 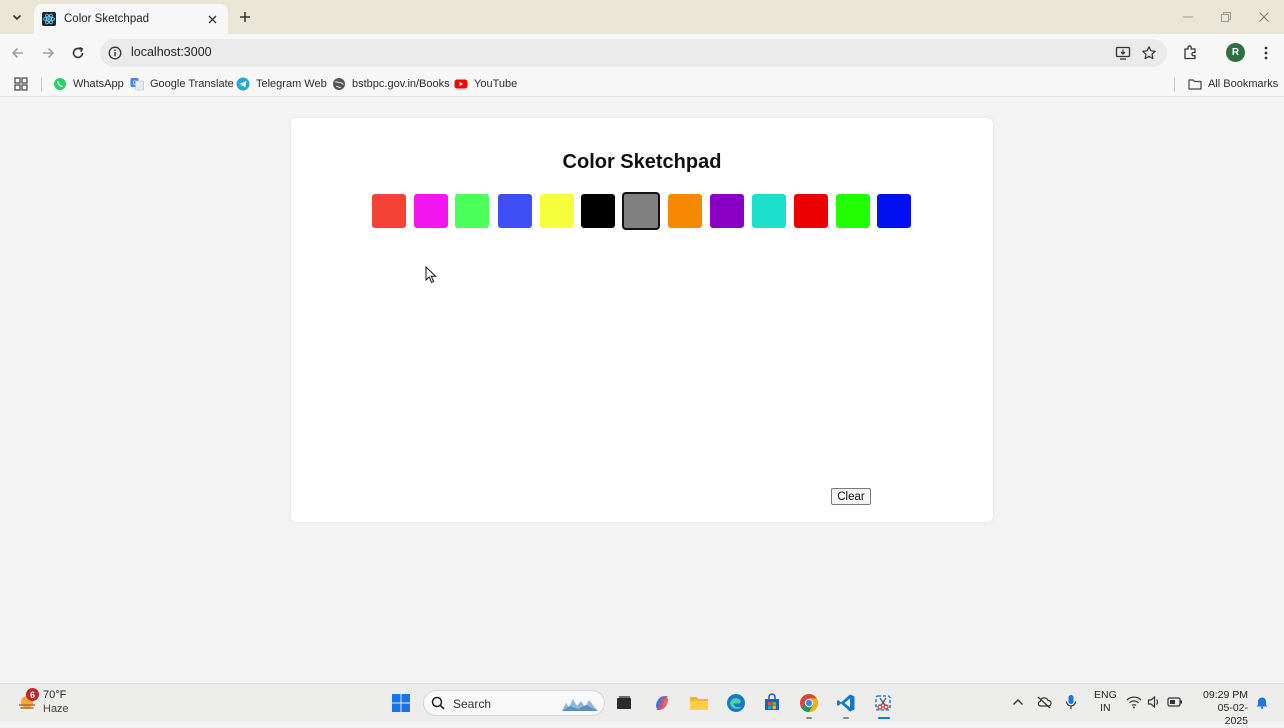 I want to click on wifi-icon, so click(x=1134, y=702).